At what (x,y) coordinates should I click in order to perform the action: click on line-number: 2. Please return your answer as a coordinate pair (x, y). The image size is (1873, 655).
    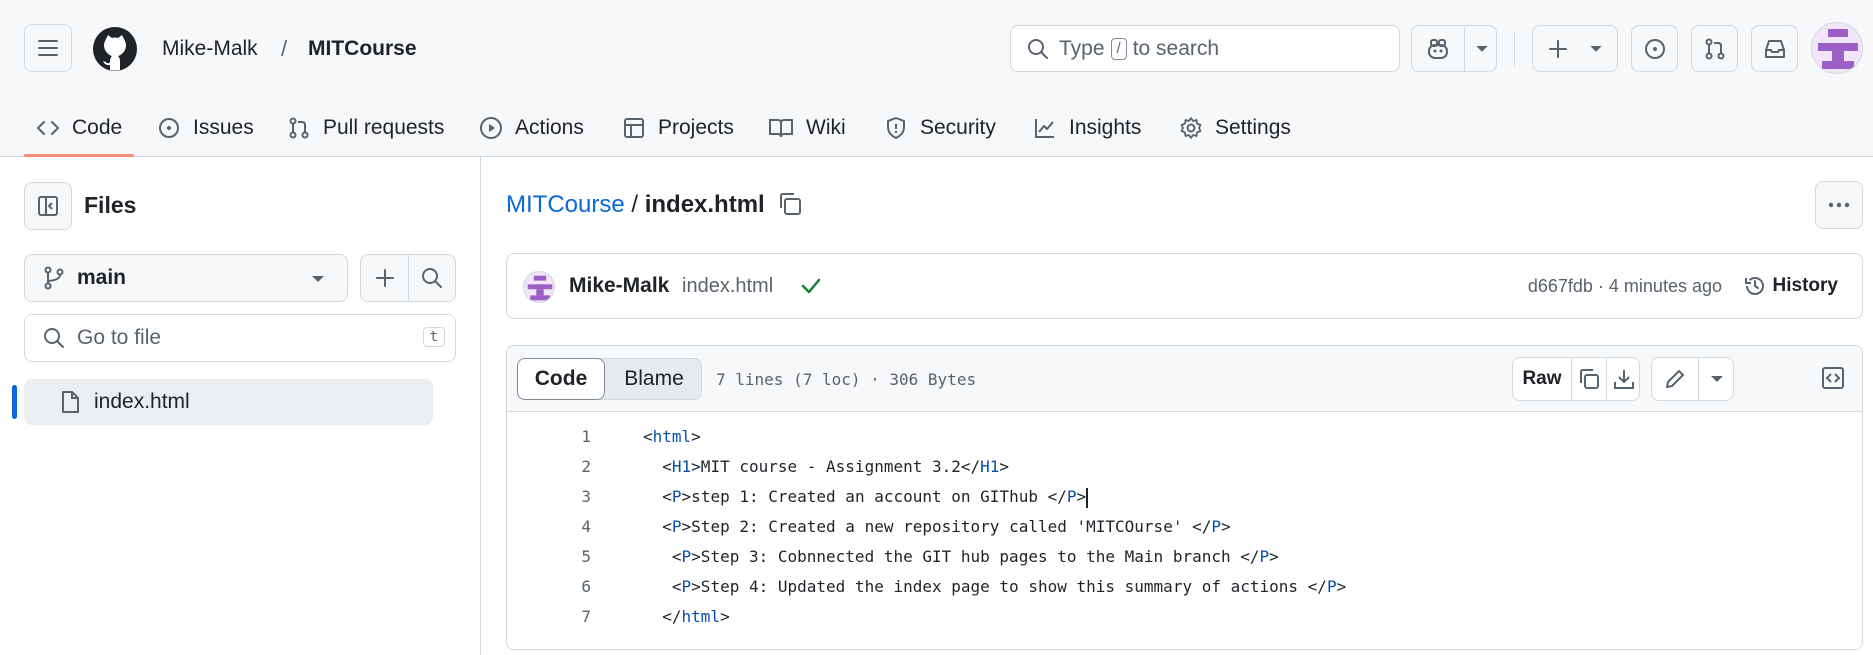
    Looking at the image, I should click on (549, 467).